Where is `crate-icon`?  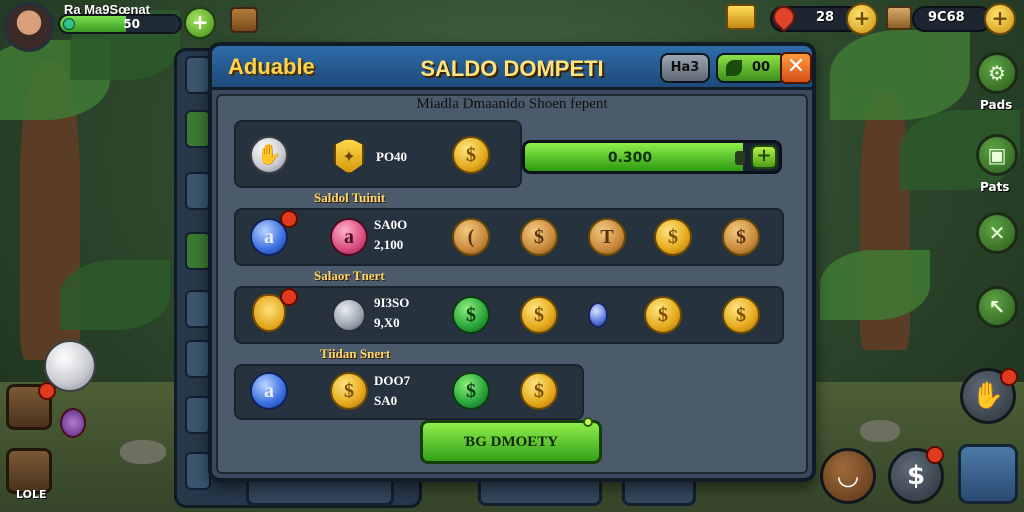 crate-icon is located at coordinates (899, 18).